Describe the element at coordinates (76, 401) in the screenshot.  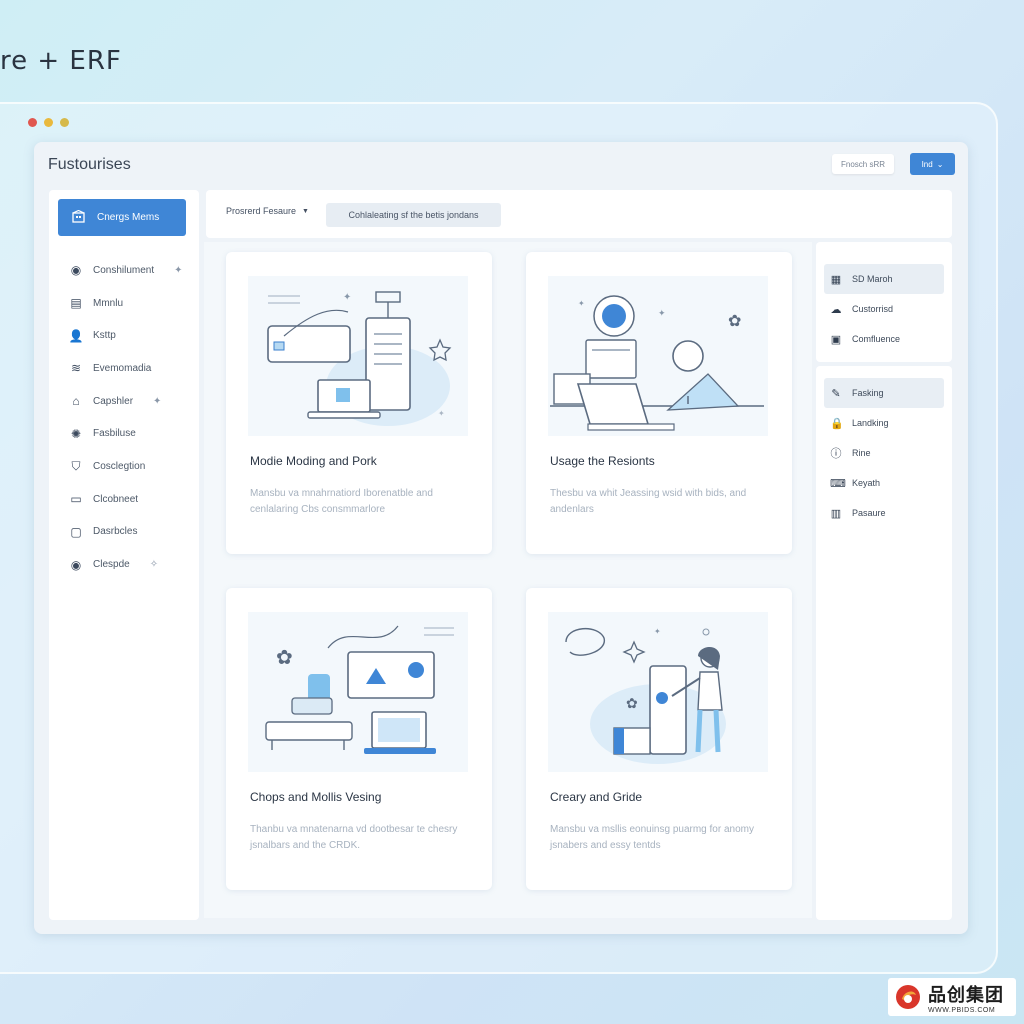
I see `home-icon: ⌂` at that location.